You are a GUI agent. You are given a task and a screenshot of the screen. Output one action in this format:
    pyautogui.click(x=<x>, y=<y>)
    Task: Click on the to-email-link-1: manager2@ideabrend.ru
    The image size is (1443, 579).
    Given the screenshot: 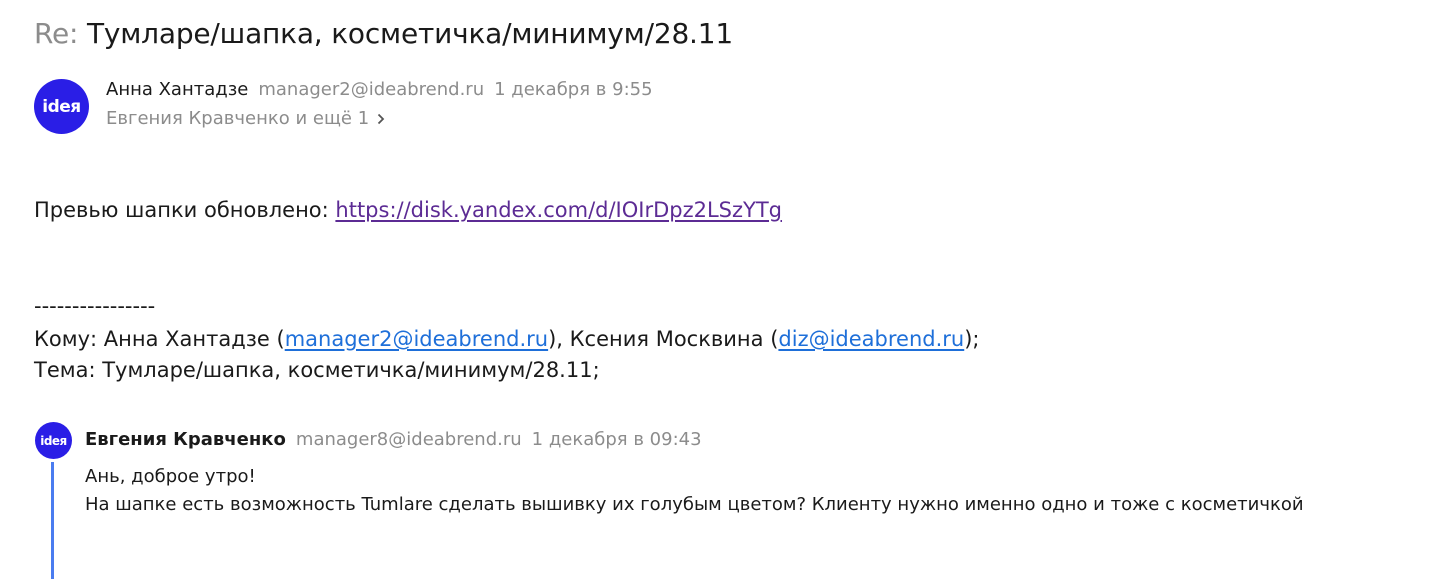 What is the action you would take?
    pyautogui.click(x=416, y=339)
    